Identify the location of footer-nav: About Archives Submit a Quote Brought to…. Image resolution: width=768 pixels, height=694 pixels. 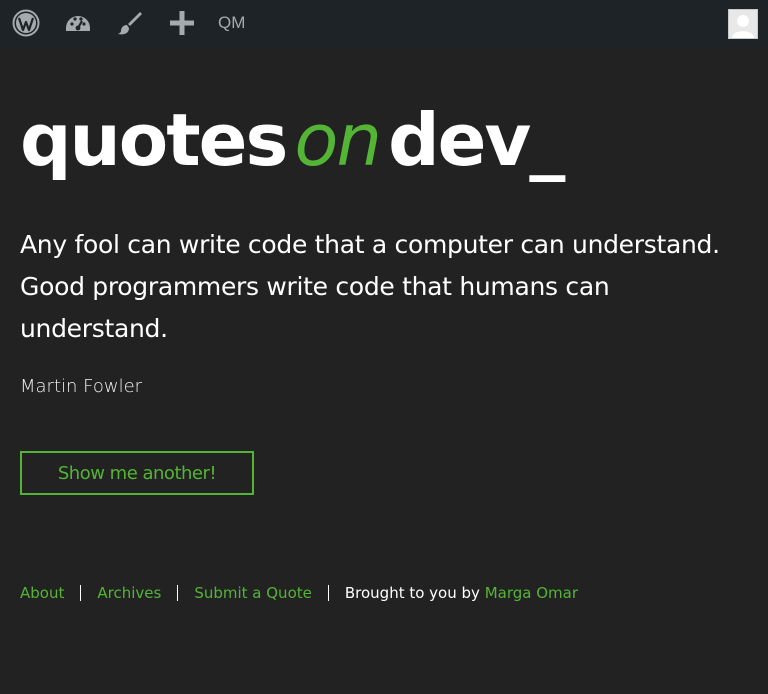
(299, 593).